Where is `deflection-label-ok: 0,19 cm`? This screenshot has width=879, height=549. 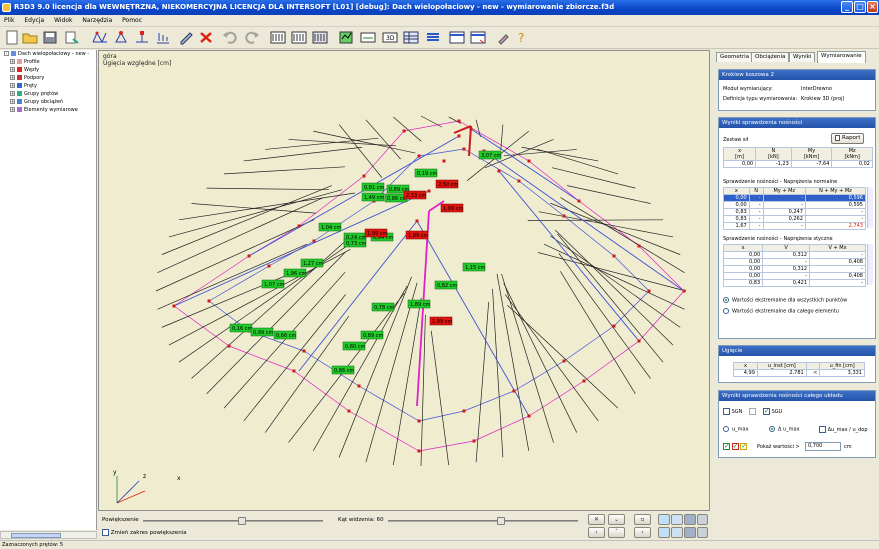
deflection-label-ok: 0,19 cm is located at coordinates (425, 173).